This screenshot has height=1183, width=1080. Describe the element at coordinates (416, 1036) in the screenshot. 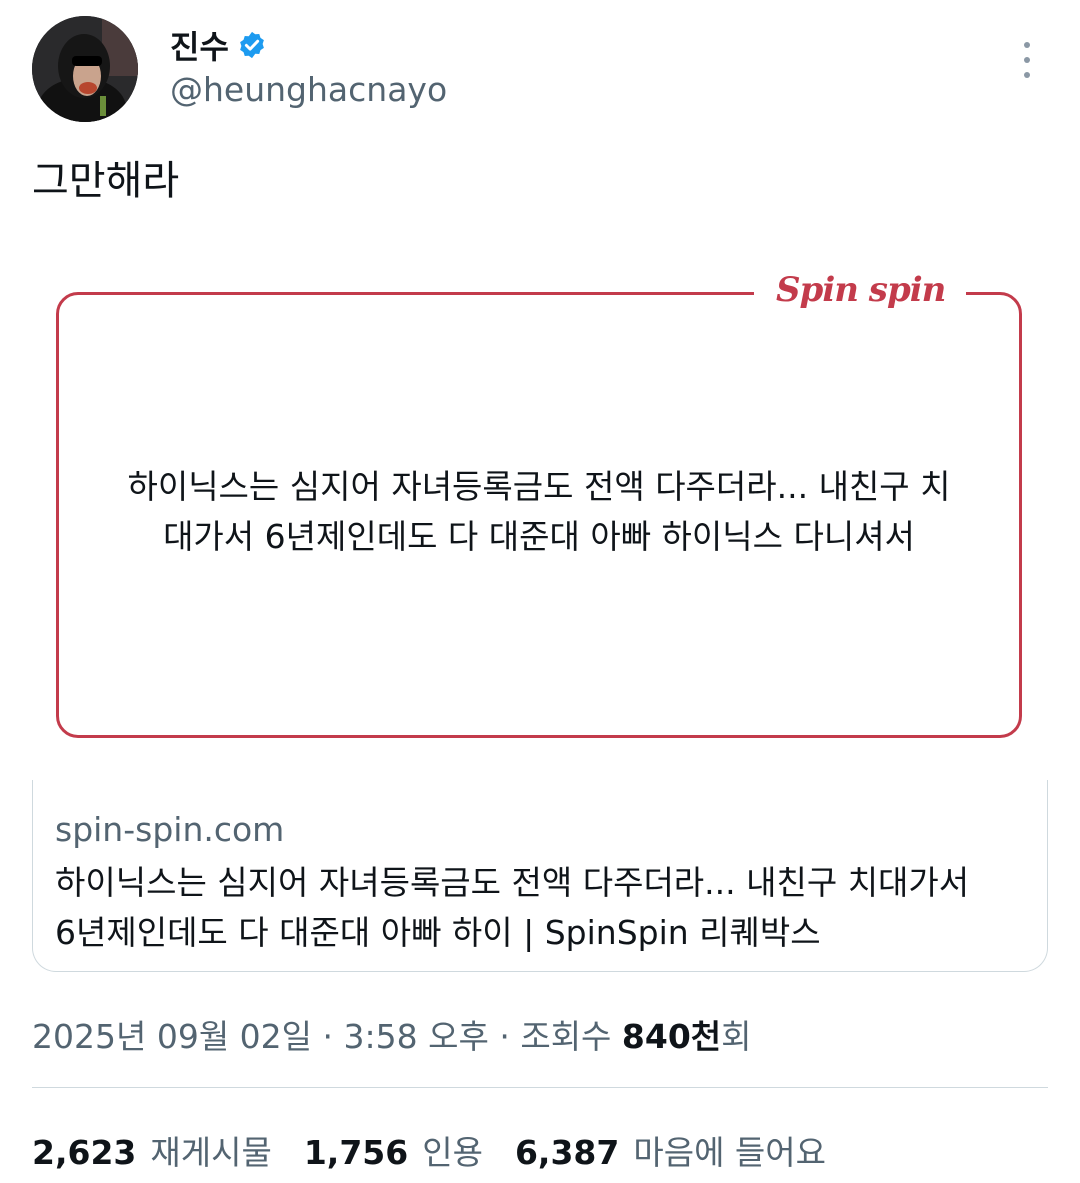

I see `tweet-time: 3:58 오후` at that location.